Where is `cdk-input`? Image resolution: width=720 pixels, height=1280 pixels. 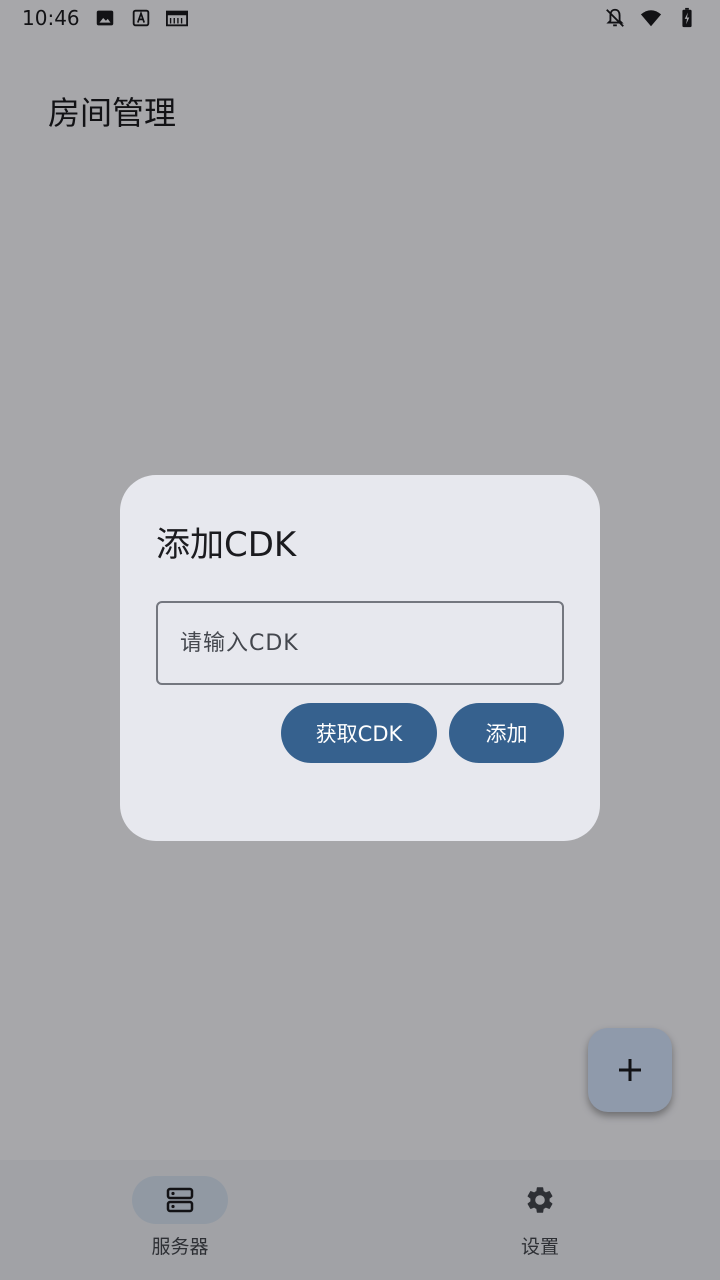 cdk-input is located at coordinates (360, 643).